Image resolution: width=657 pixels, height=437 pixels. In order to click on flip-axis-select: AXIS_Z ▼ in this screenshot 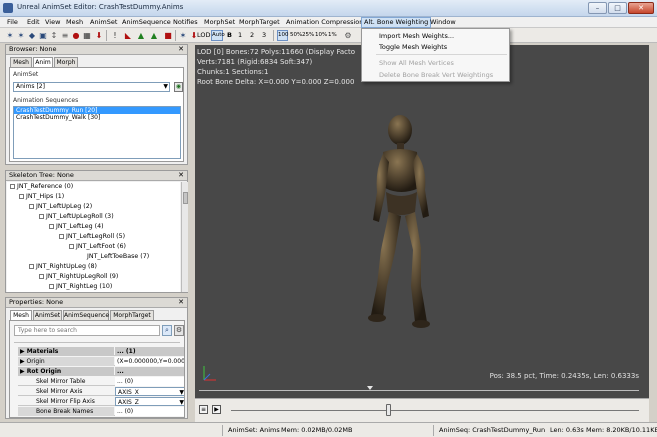, I will do `click(149, 401)`.